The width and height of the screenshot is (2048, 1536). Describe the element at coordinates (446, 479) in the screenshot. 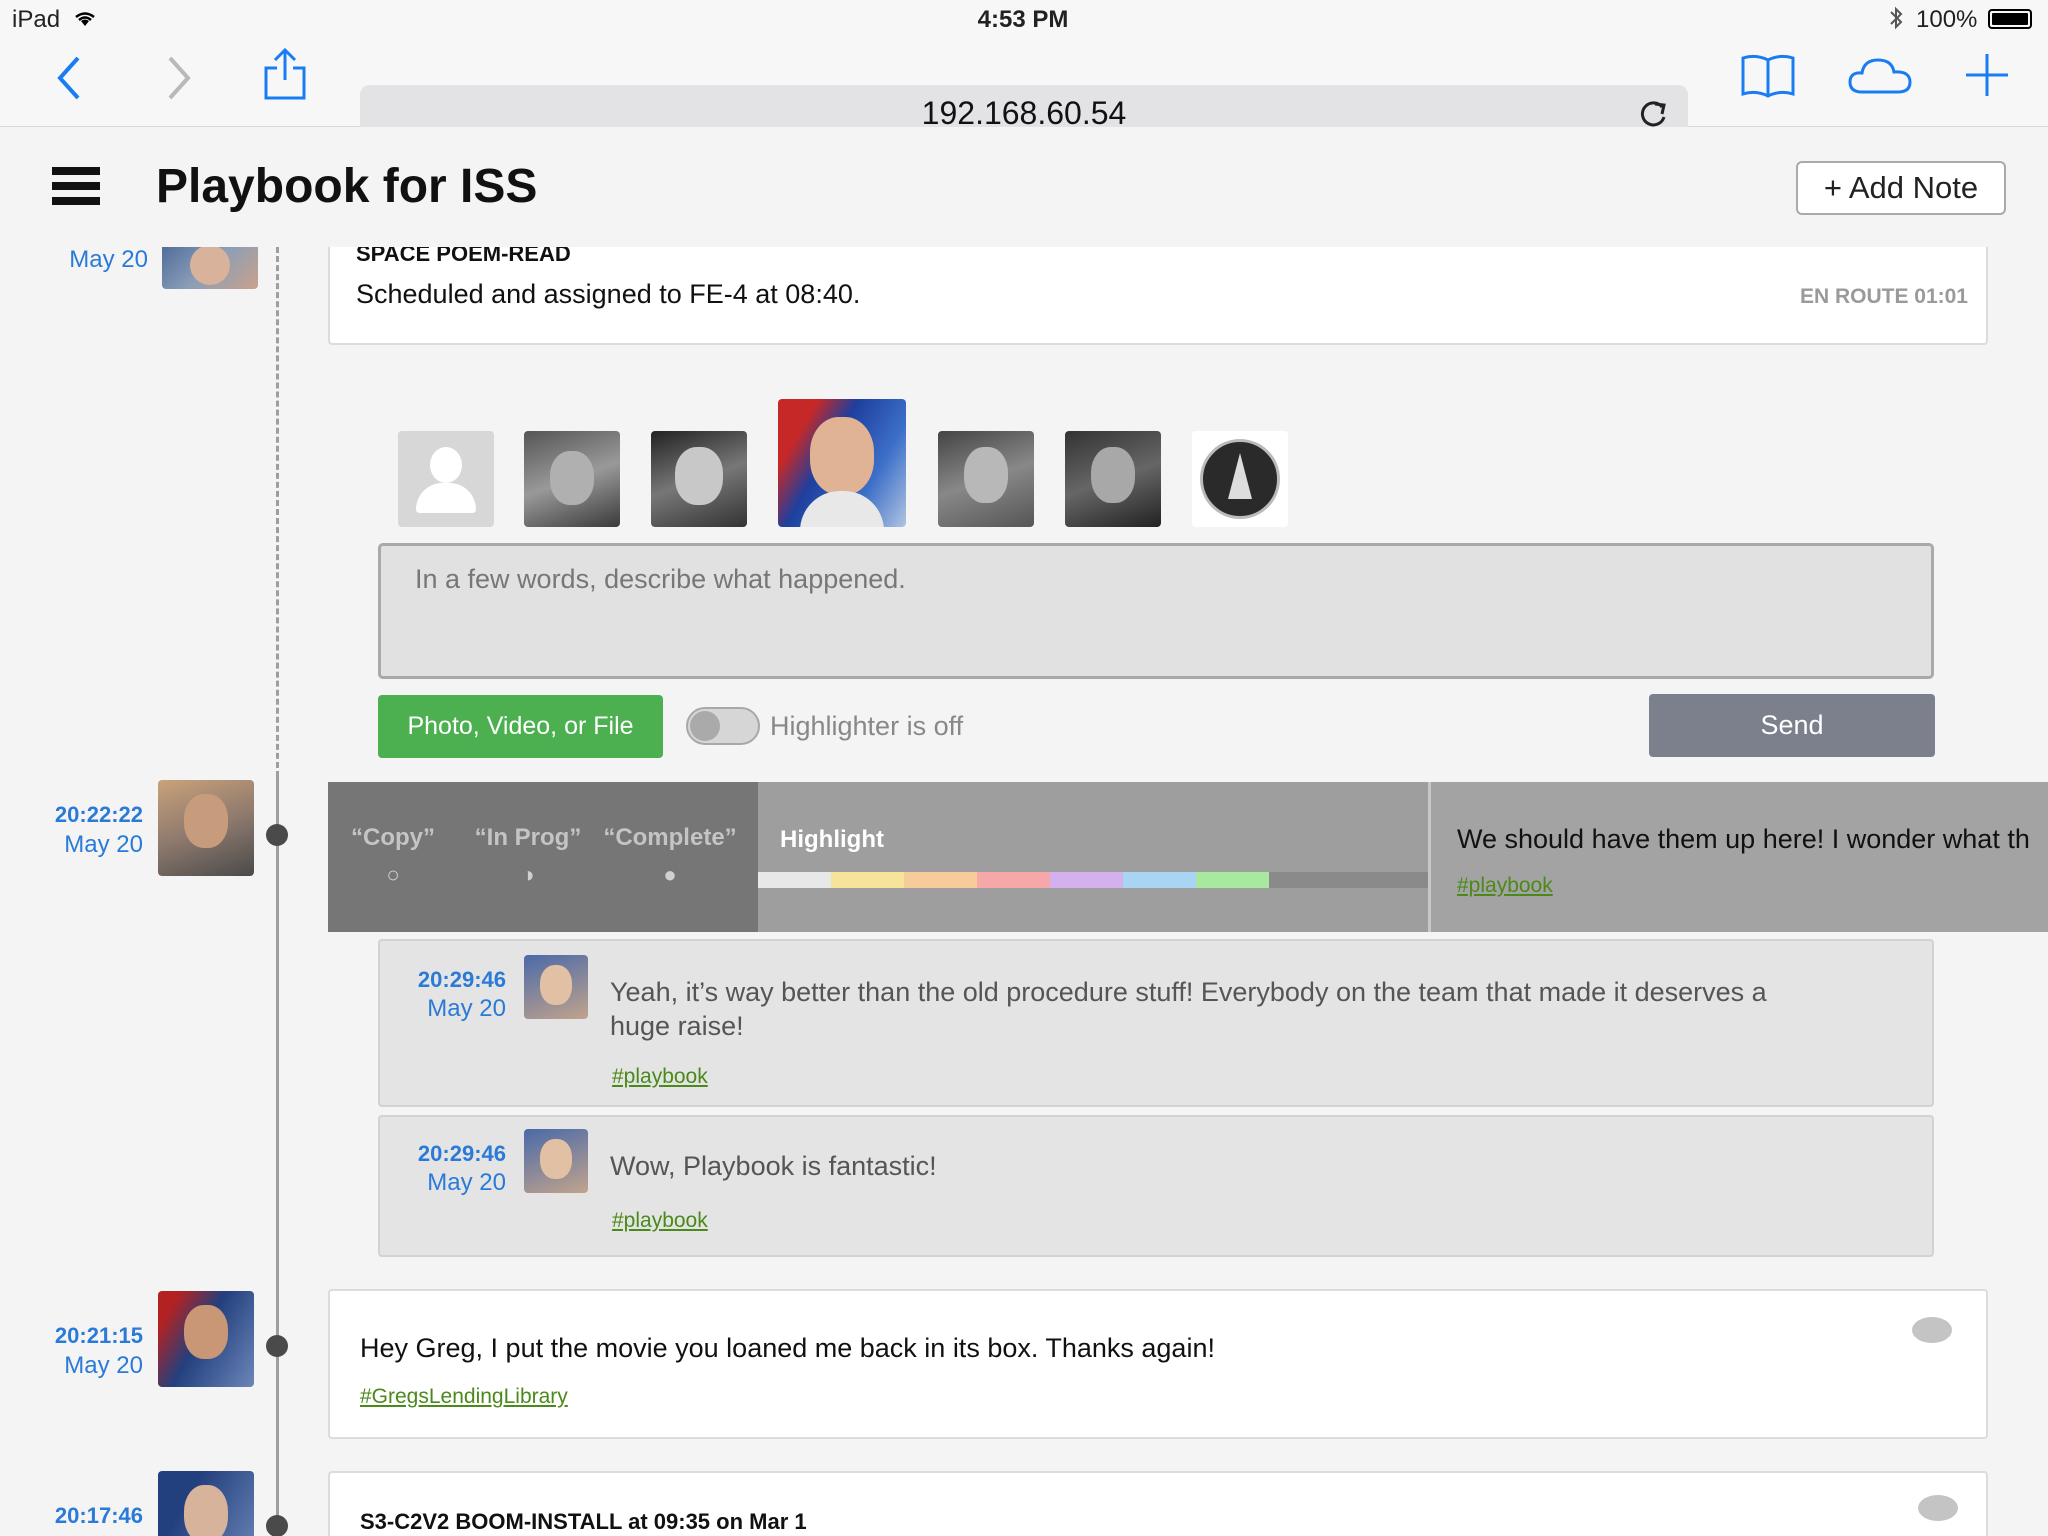

I see `avatar-placeholder` at that location.